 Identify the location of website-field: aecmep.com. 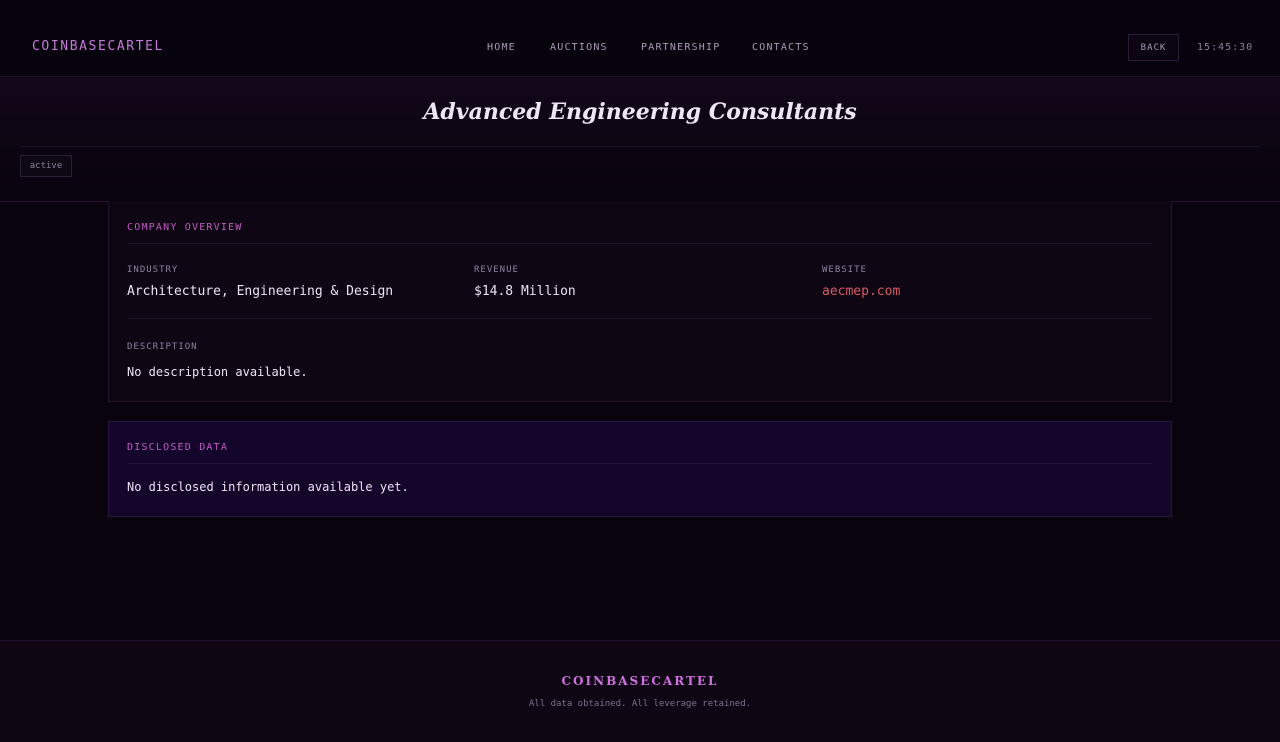
(861, 291).